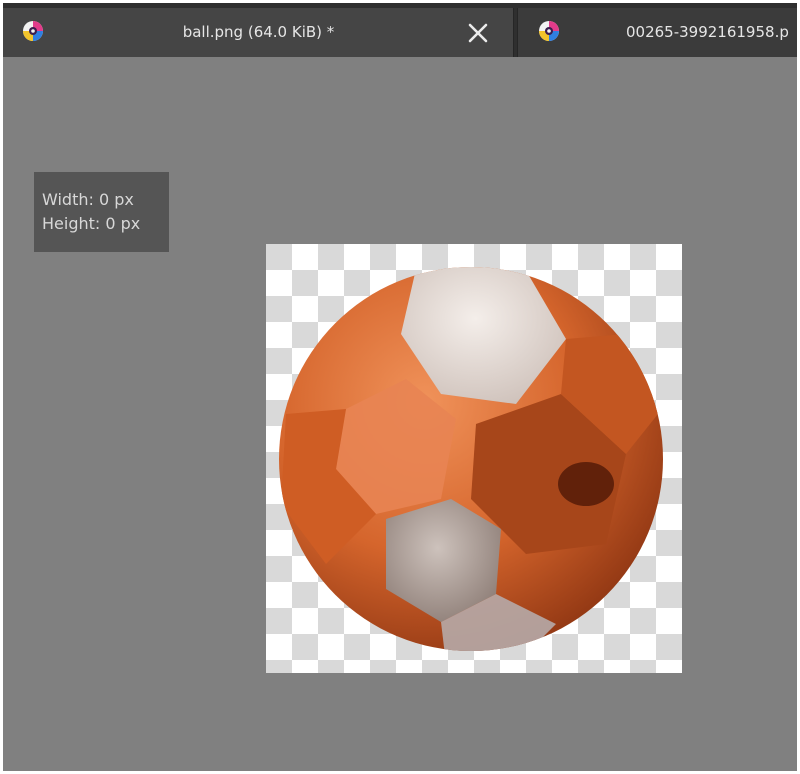  I want to click on tab-ball-png: ball.png (64.0 KiB) *, so click(258, 32).